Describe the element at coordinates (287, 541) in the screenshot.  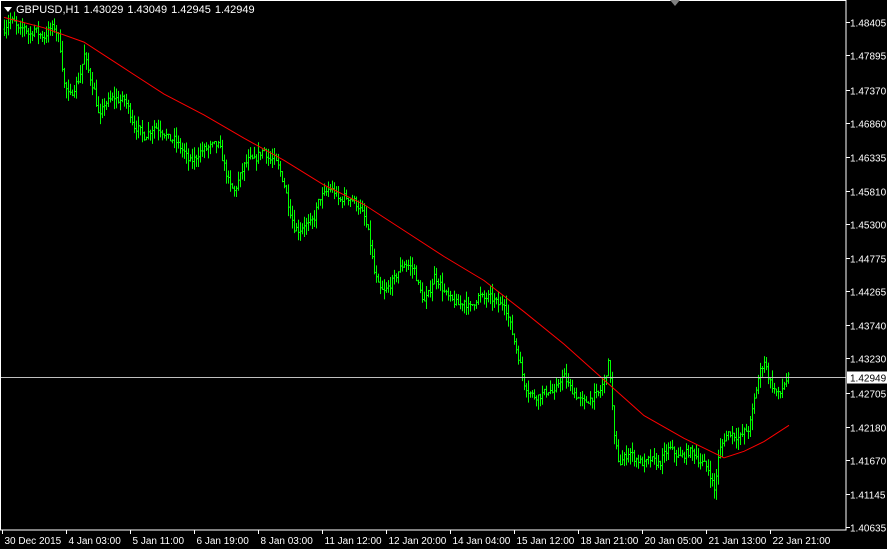
I see `x-tick-label: 8 Jan 03:00` at that location.